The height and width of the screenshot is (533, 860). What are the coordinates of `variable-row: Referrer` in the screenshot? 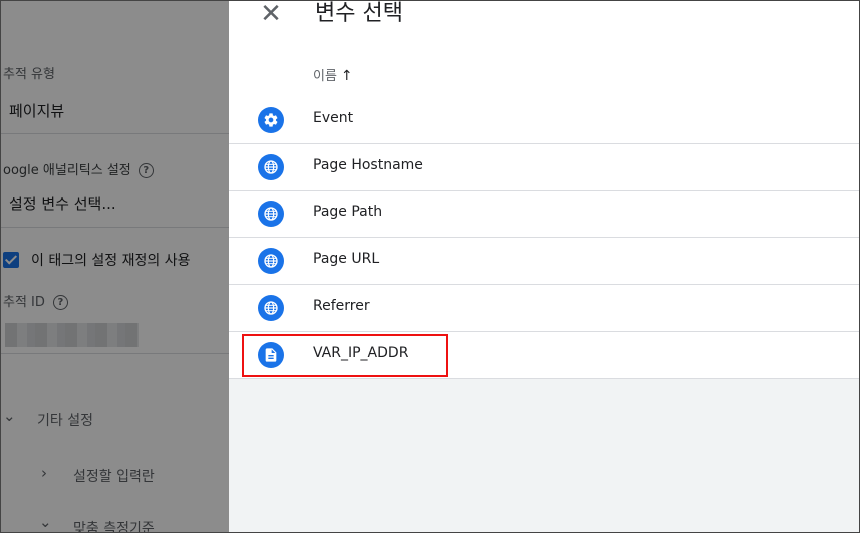 It's located at (544, 308).